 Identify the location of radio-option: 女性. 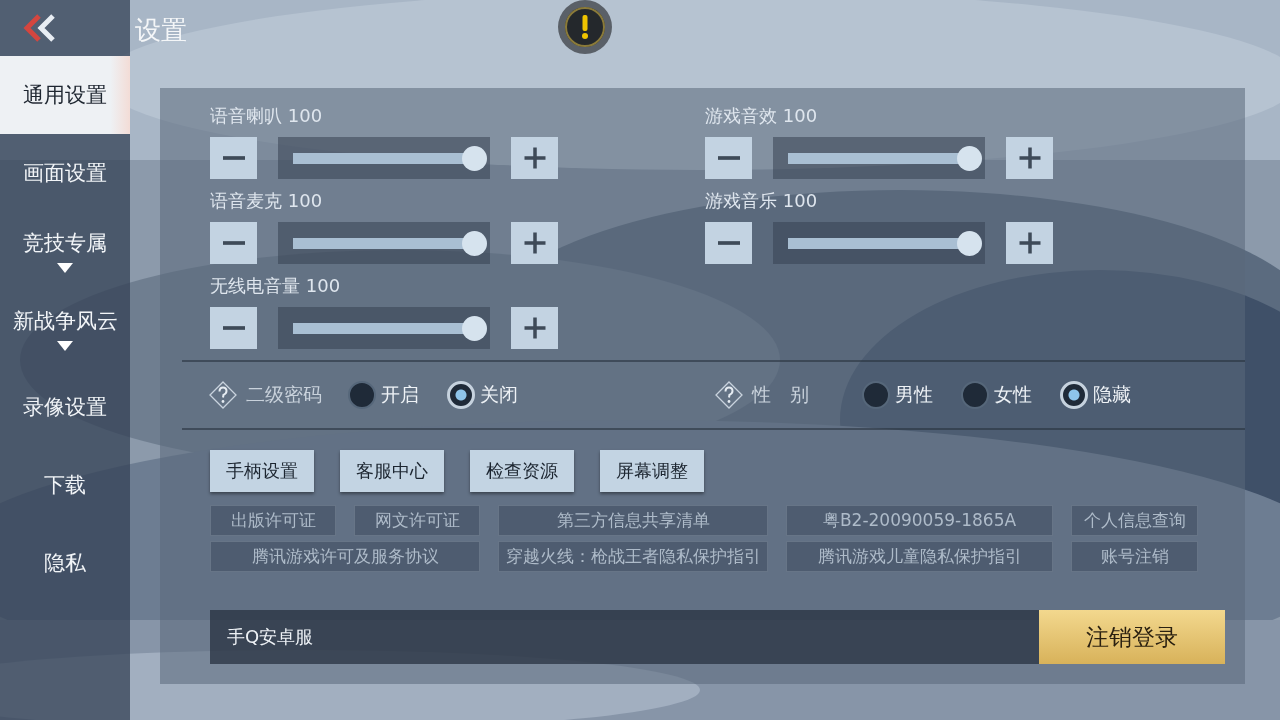
(996, 395).